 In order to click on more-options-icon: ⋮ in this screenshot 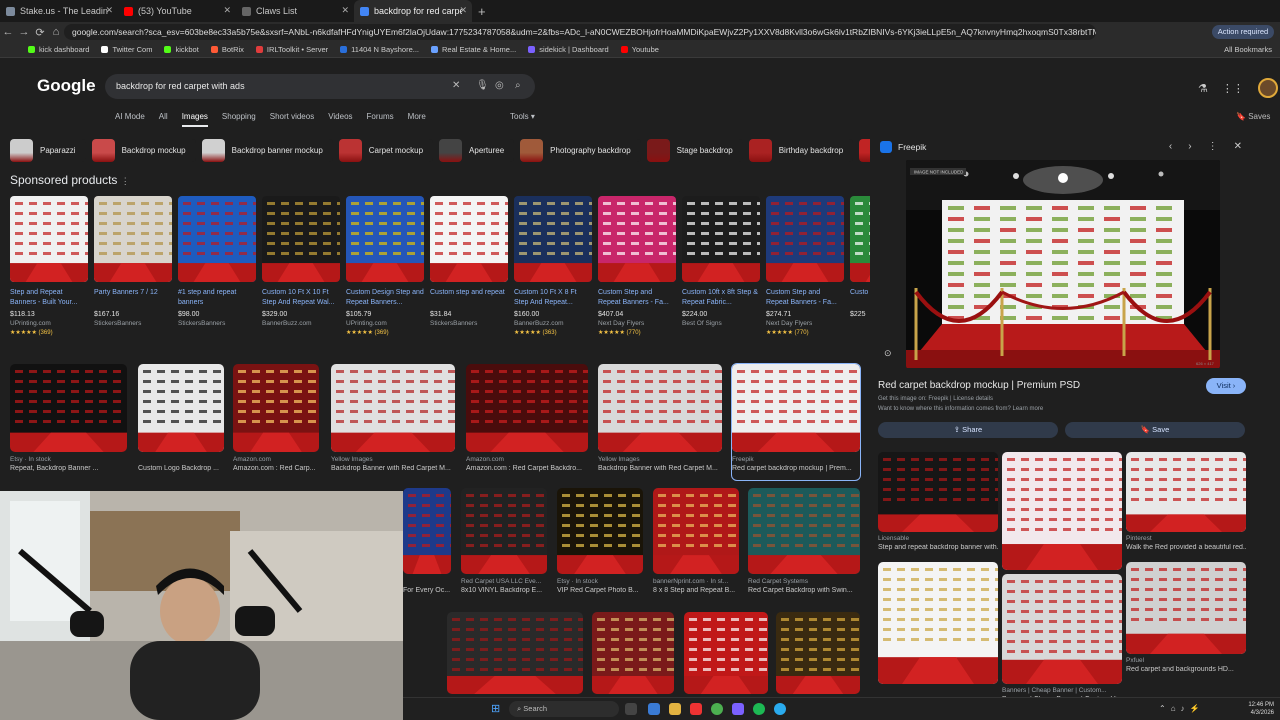, I will do `click(125, 181)`.